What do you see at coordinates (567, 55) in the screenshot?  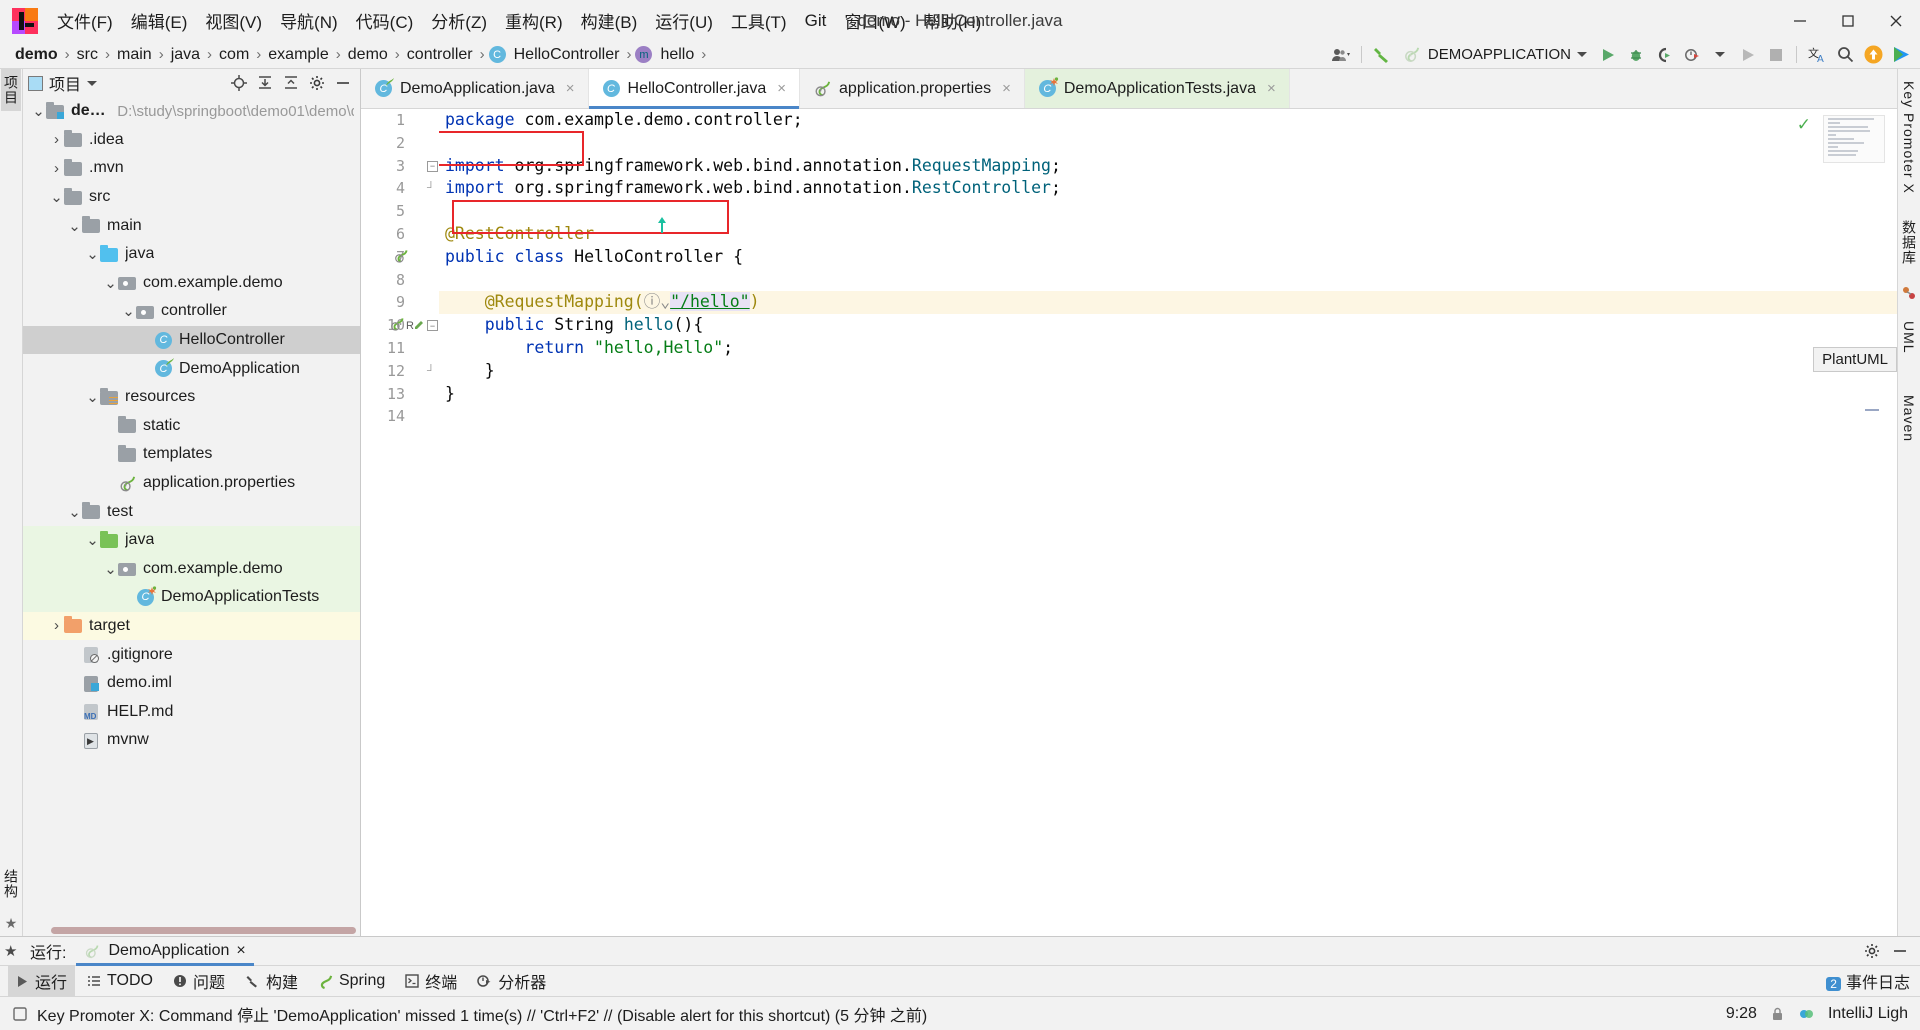 I see `breadcrumb-hellocontroller: HelloController` at bounding box center [567, 55].